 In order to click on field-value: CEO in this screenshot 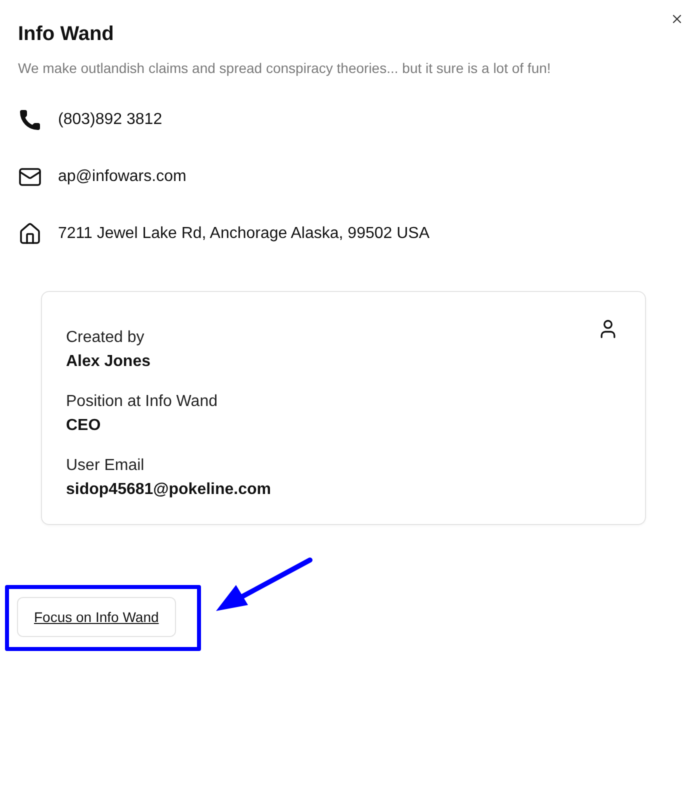, I will do `click(83, 426)`.